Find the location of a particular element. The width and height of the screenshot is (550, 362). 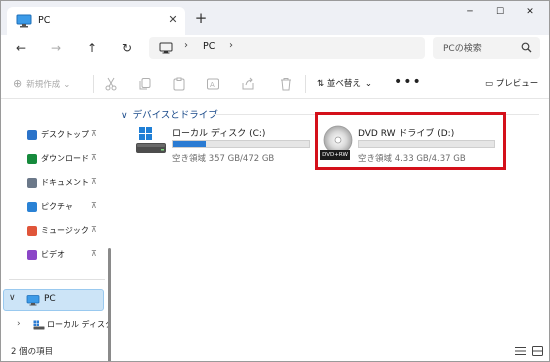

share-icon is located at coordinates (248, 84).